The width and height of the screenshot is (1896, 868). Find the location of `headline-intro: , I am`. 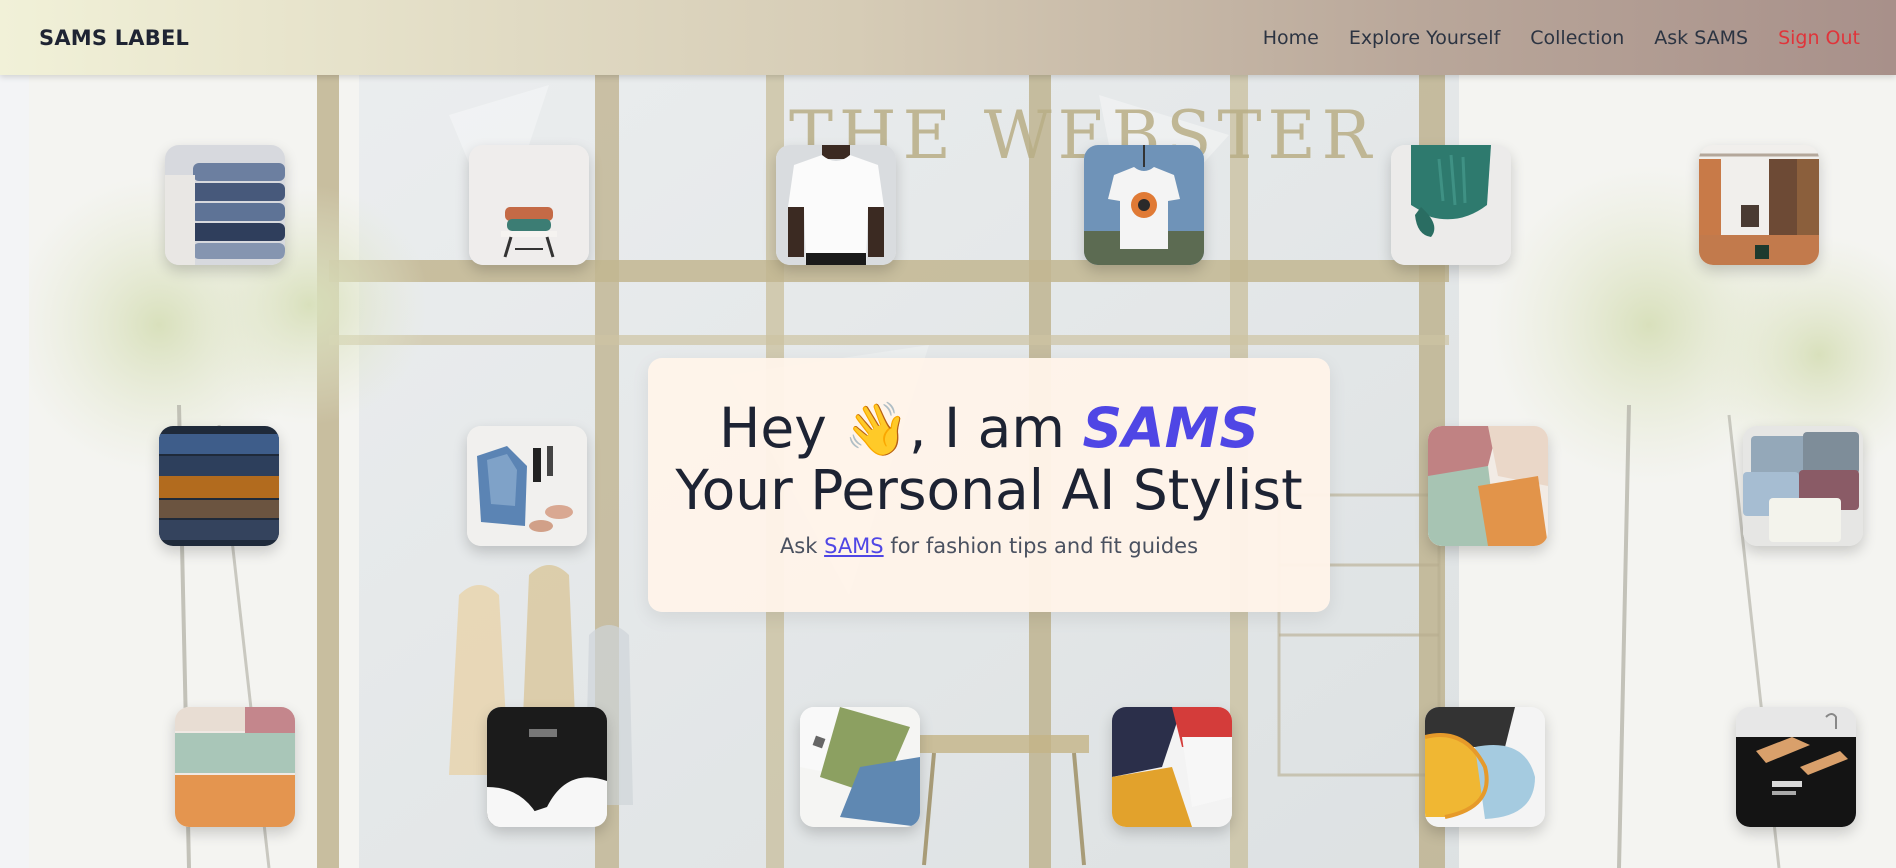

headline-intro: , I am is located at coordinates (996, 428).